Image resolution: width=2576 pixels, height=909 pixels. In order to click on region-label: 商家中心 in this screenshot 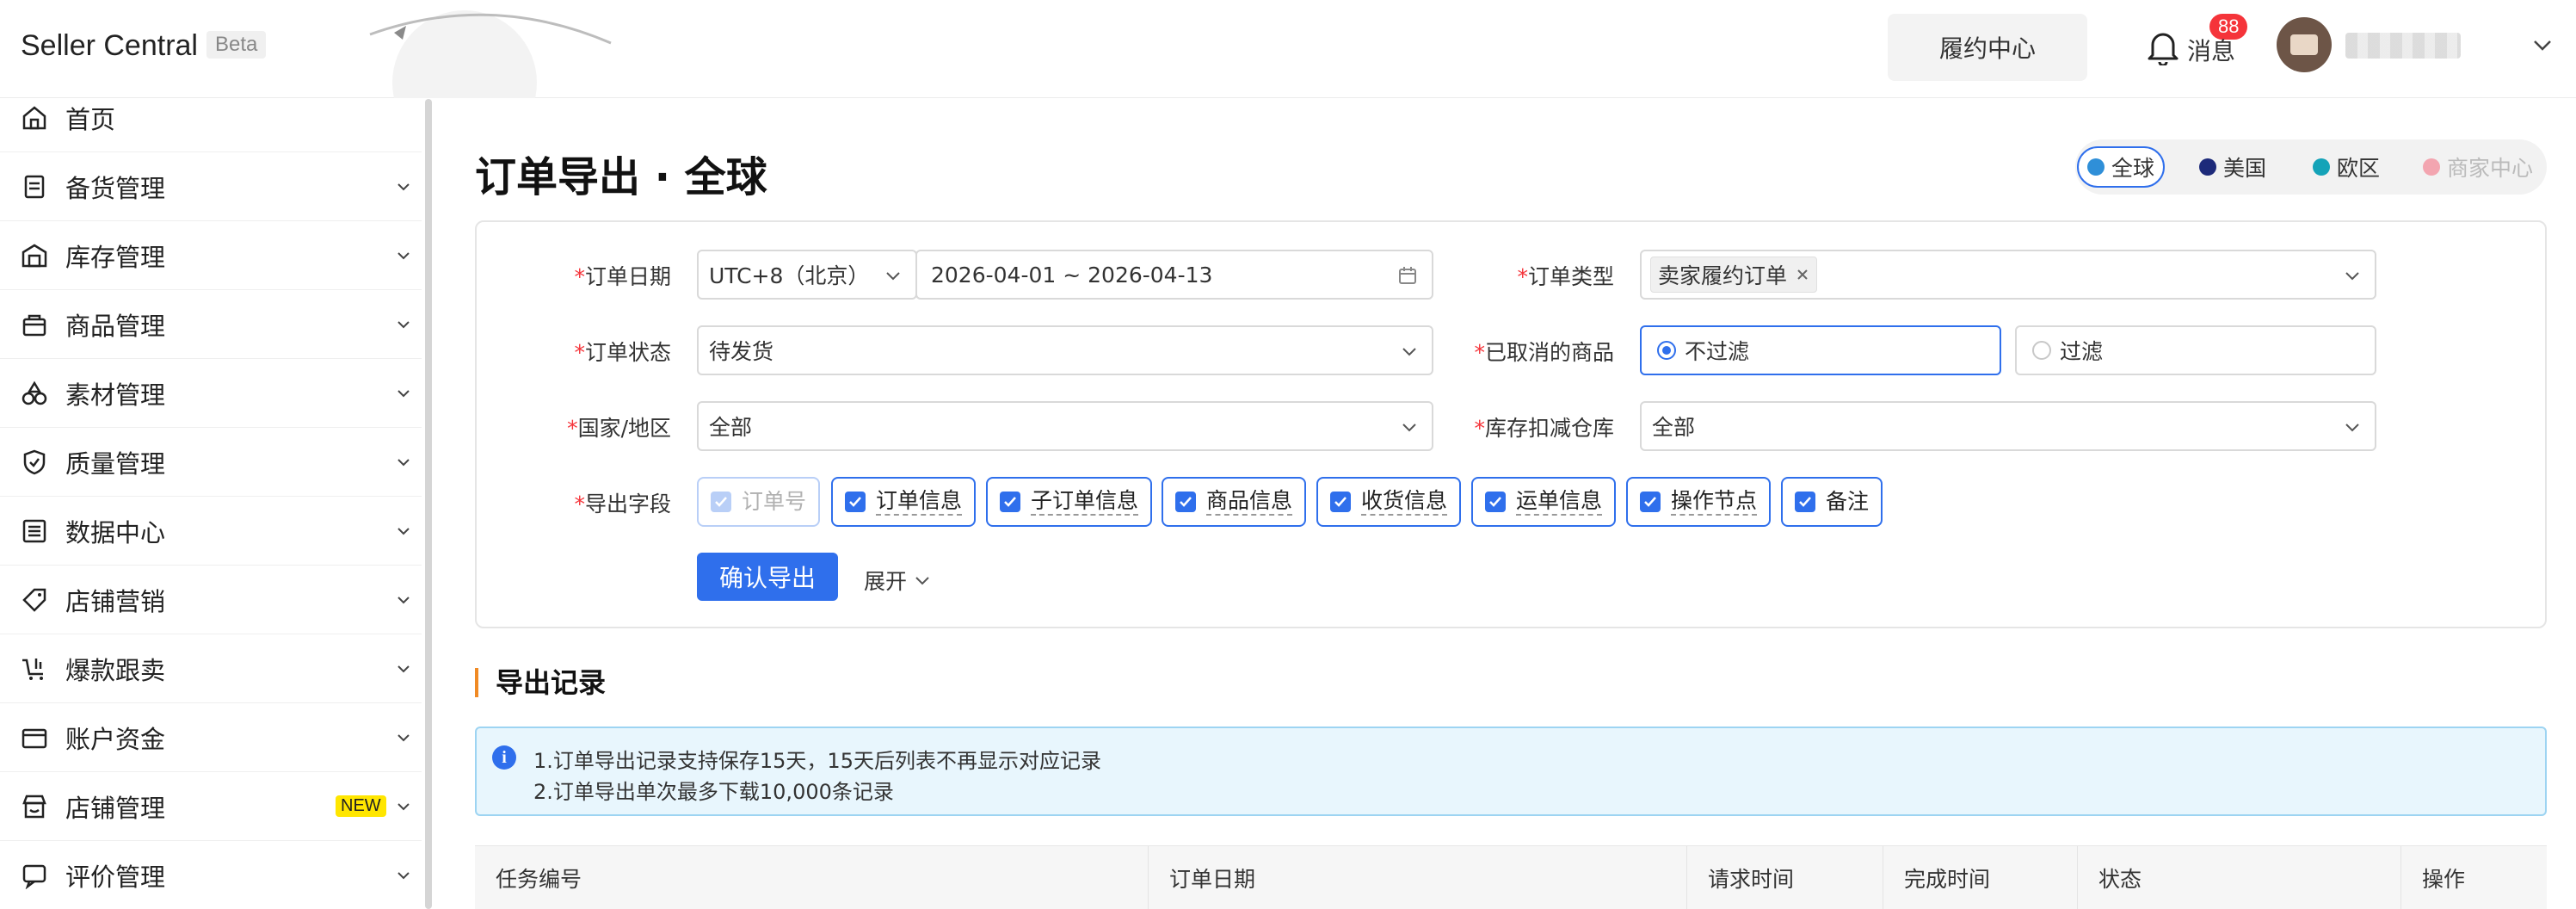, I will do `click(2491, 169)`.